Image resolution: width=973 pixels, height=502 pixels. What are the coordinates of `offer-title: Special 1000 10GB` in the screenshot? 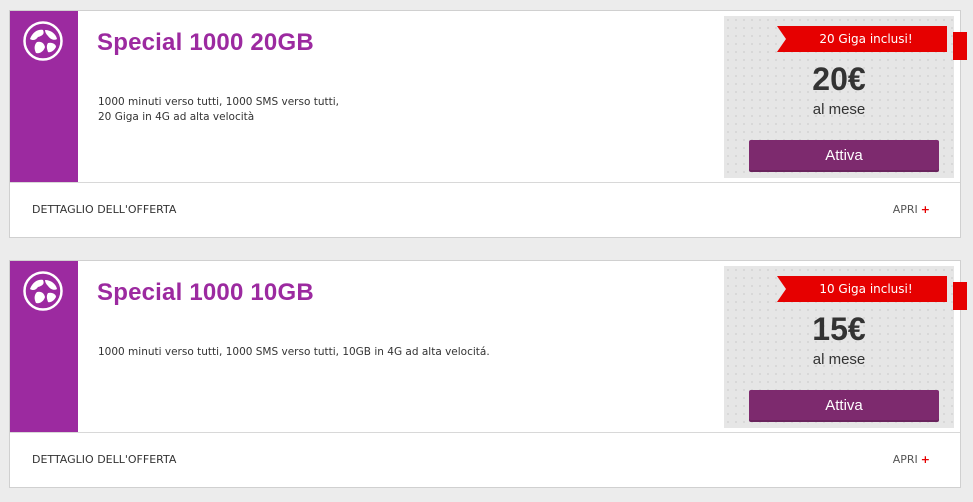 It's located at (205, 292).